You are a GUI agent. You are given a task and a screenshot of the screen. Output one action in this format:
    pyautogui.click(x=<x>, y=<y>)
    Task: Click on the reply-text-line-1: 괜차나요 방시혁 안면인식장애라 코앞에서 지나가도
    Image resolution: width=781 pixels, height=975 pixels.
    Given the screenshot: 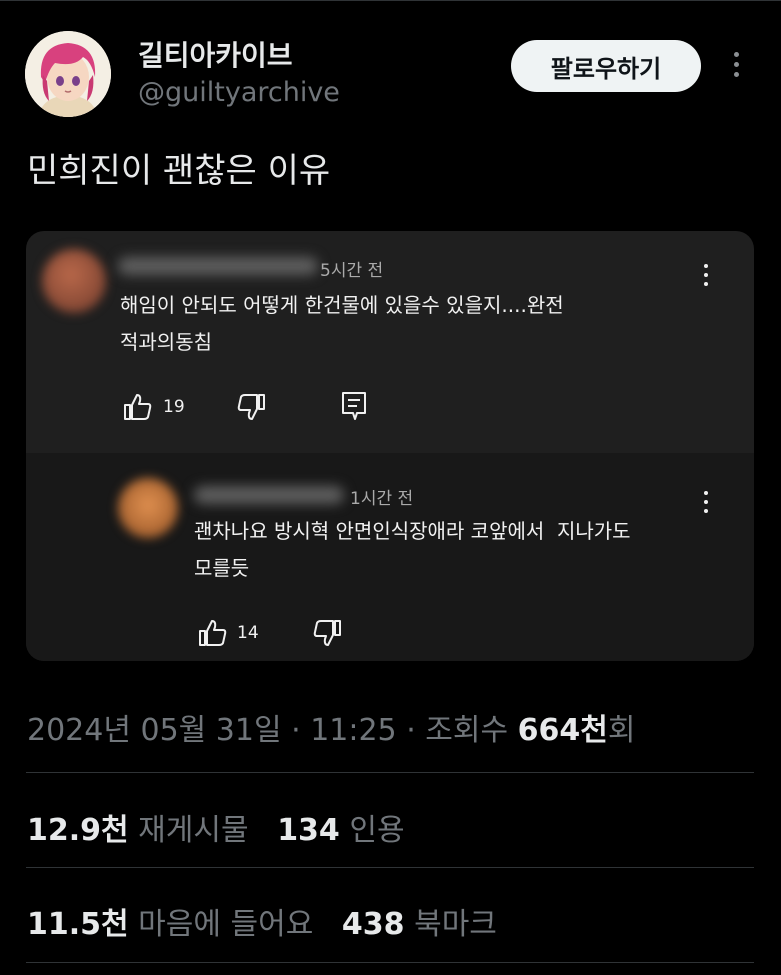 What is the action you would take?
    pyautogui.click(x=412, y=531)
    